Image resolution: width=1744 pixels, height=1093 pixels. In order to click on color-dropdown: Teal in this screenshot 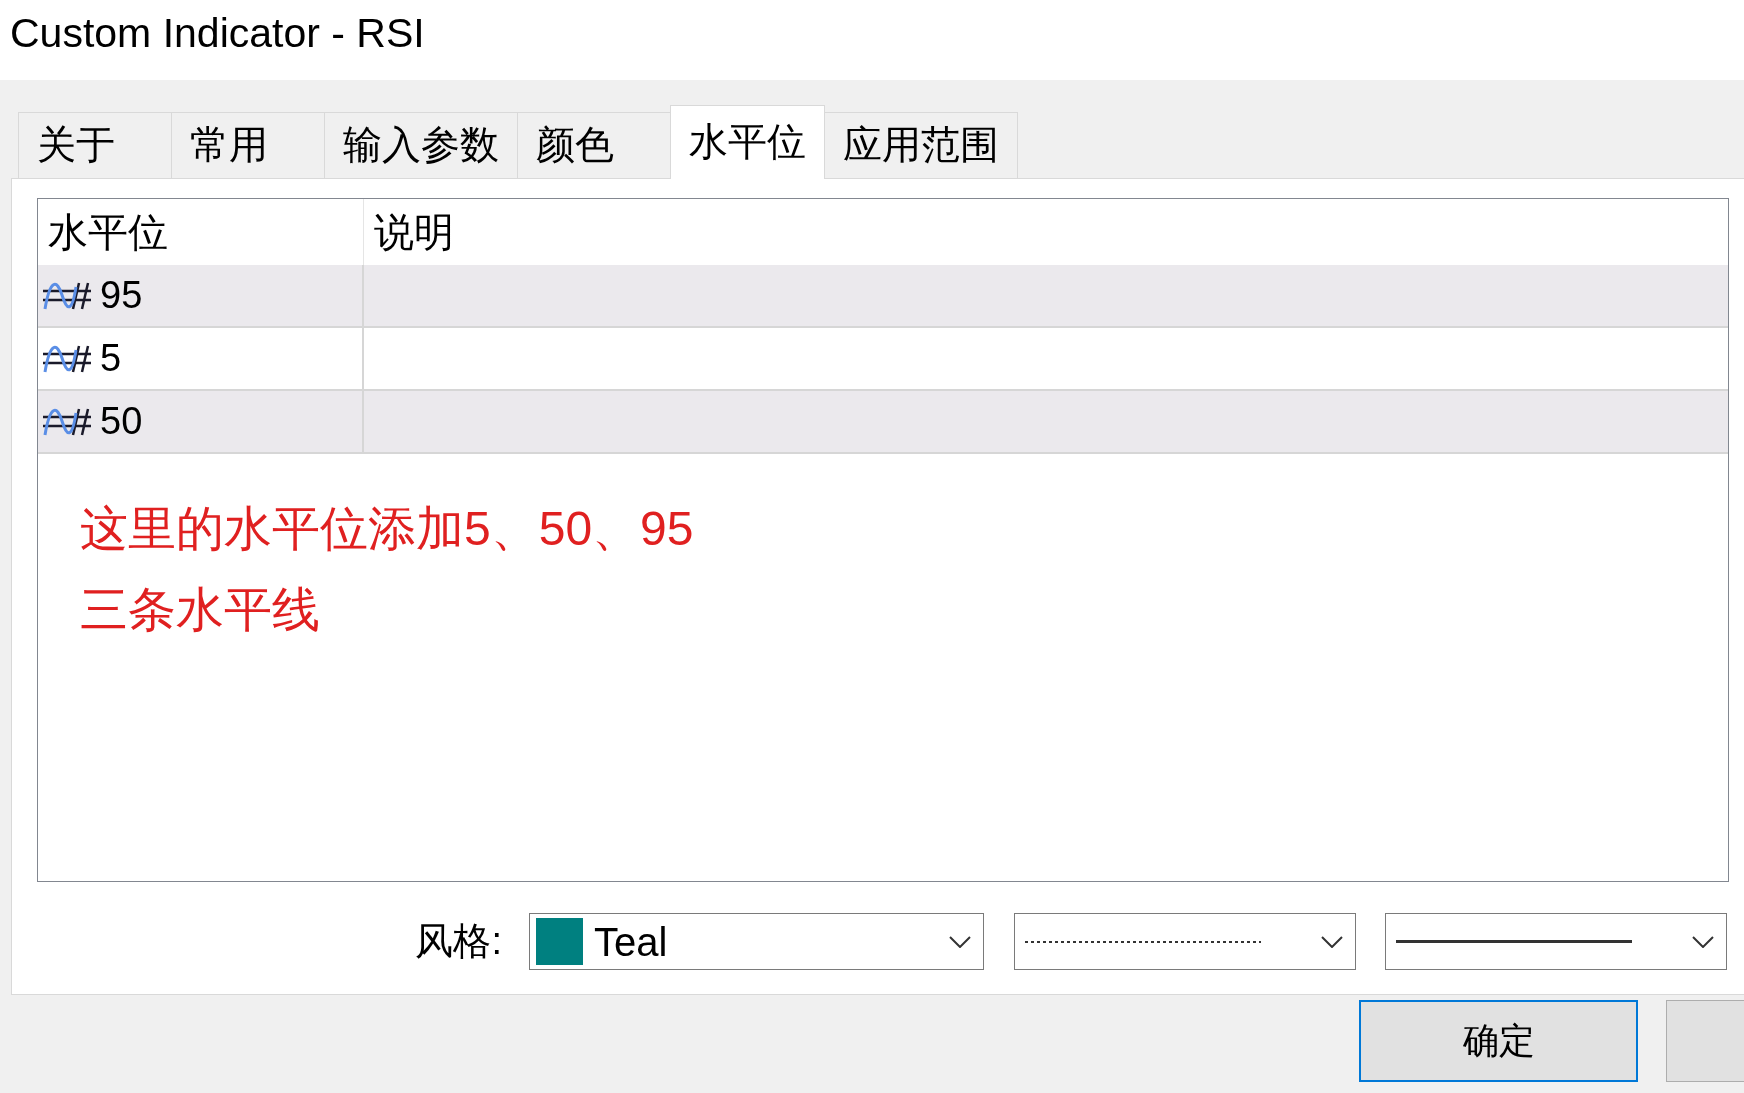, I will do `click(756, 941)`.